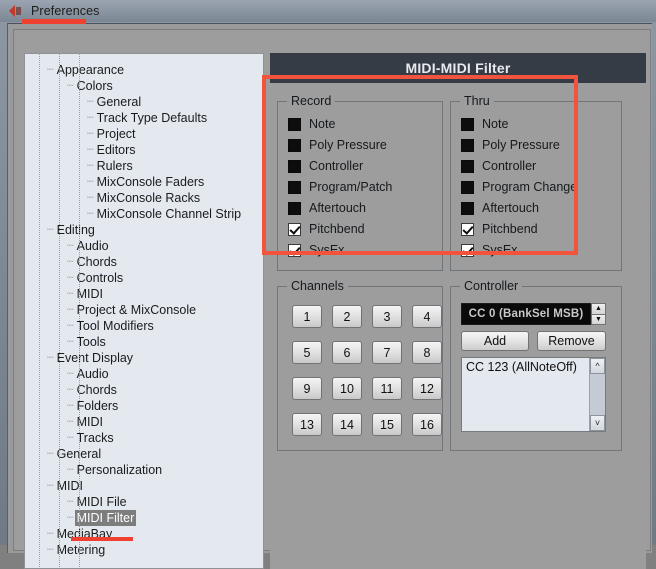 This screenshot has width=656, height=569. What do you see at coordinates (96, 390) in the screenshot?
I see `sidebar-item-label: Chords` at bounding box center [96, 390].